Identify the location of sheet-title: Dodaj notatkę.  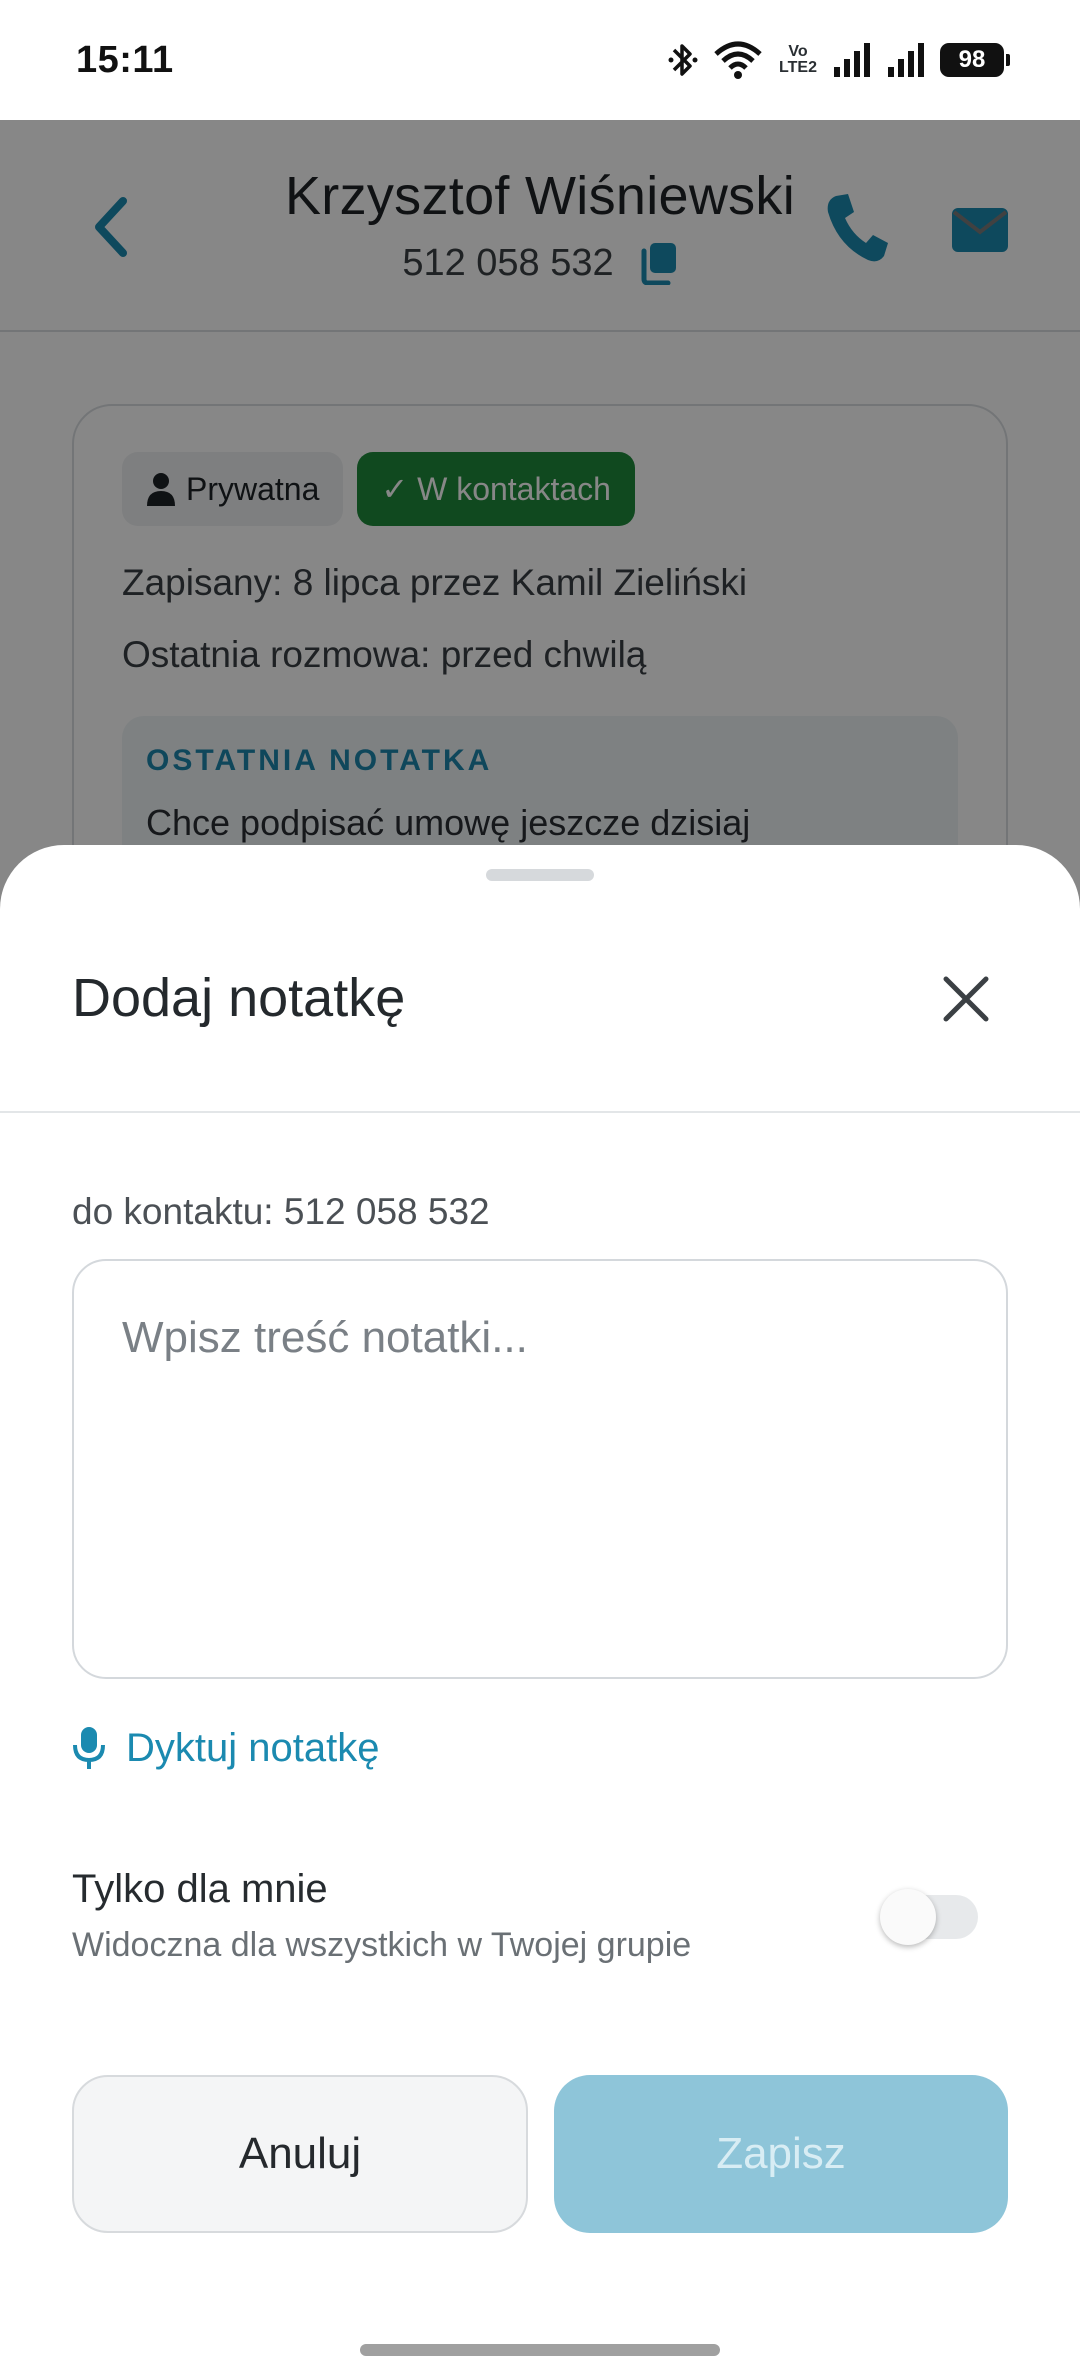
(239, 998).